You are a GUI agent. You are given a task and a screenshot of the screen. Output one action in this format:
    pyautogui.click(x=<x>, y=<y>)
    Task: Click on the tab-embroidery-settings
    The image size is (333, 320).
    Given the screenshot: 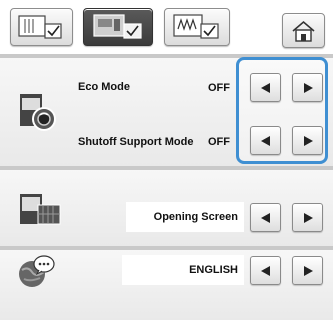 What is the action you would take?
    pyautogui.click(x=118, y=27)
    